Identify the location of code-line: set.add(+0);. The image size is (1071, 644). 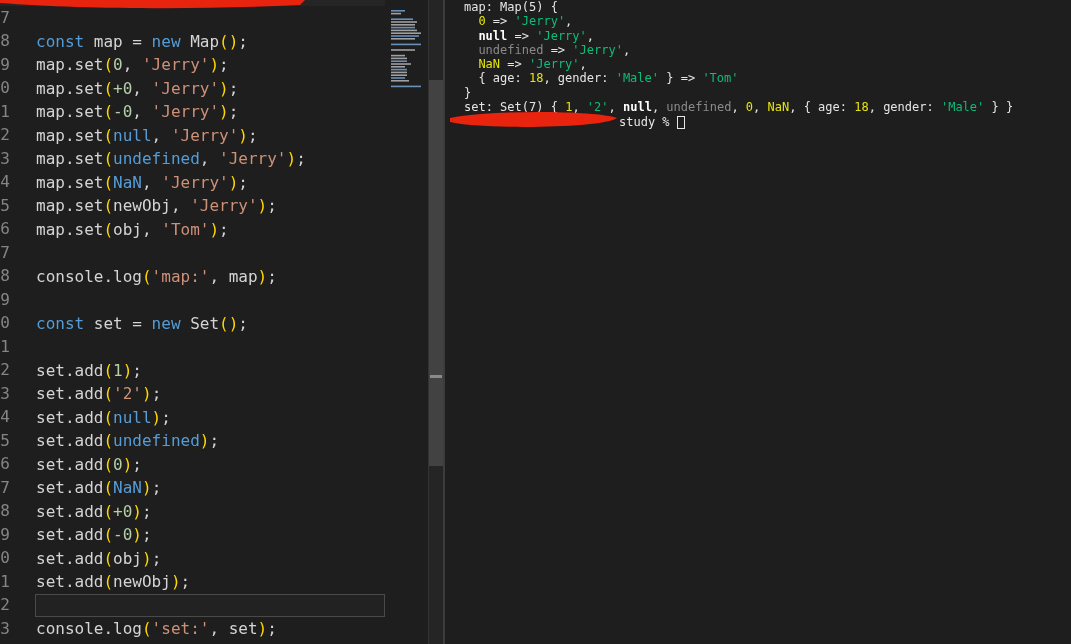
(94, 511).